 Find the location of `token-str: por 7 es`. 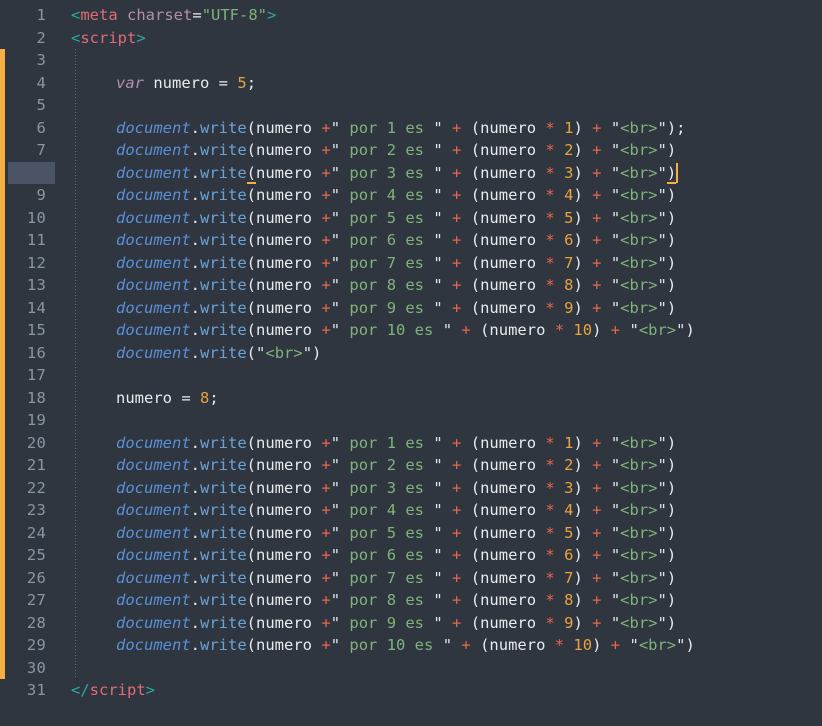

token-str: por 7 es is located at coordinates (387, 577).